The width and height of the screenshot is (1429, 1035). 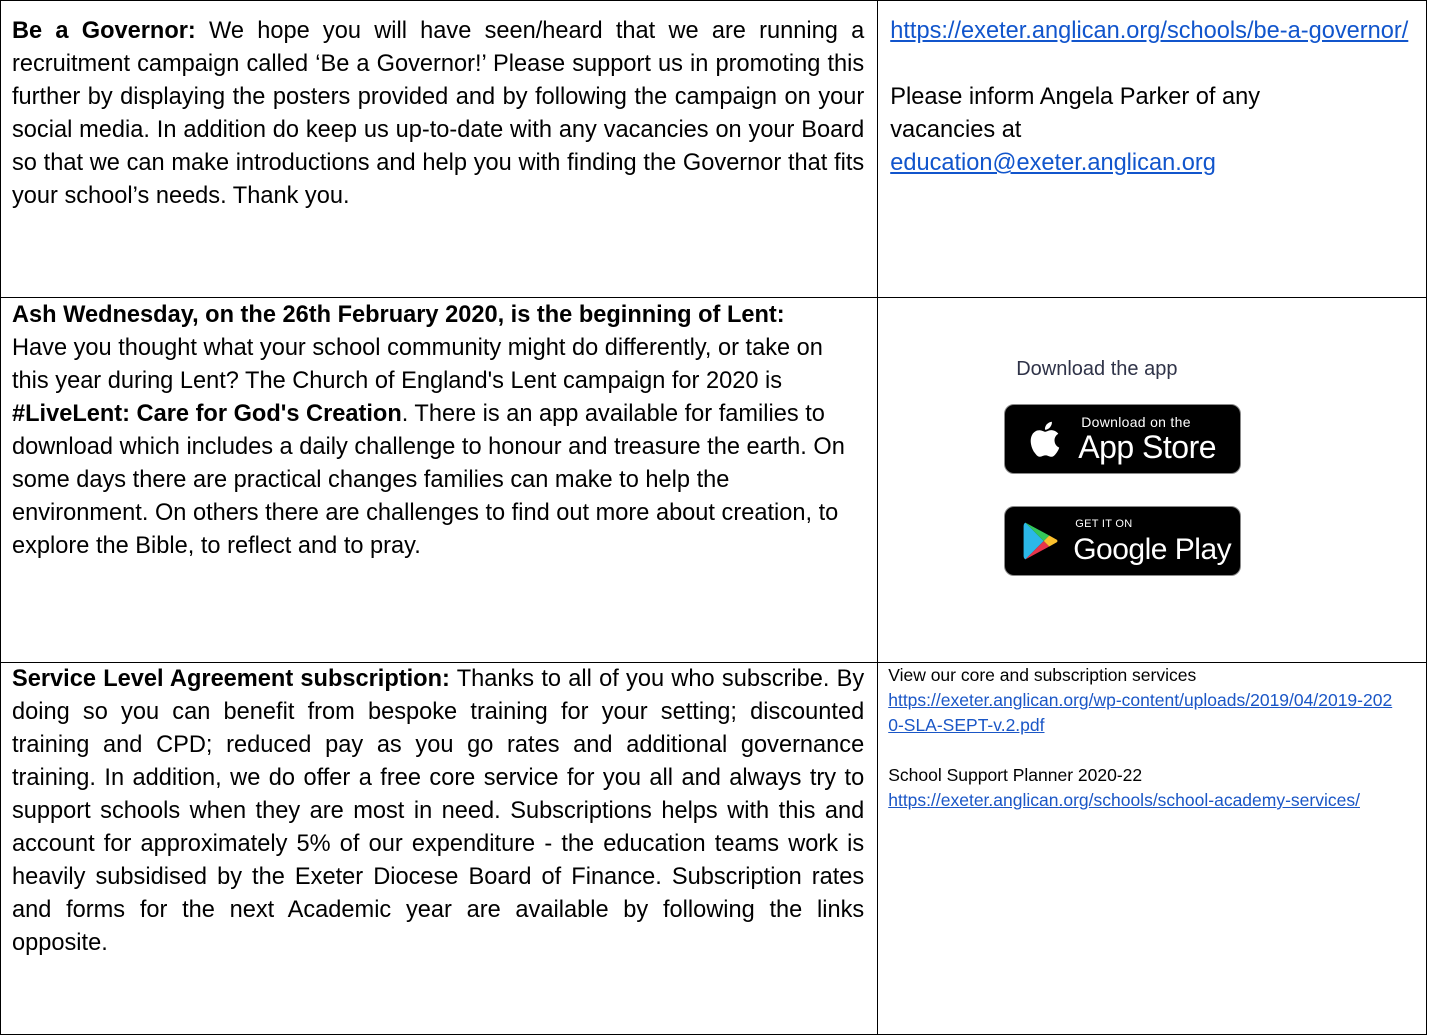 I want to click on apple-icon, so click(x=1045, y=439).